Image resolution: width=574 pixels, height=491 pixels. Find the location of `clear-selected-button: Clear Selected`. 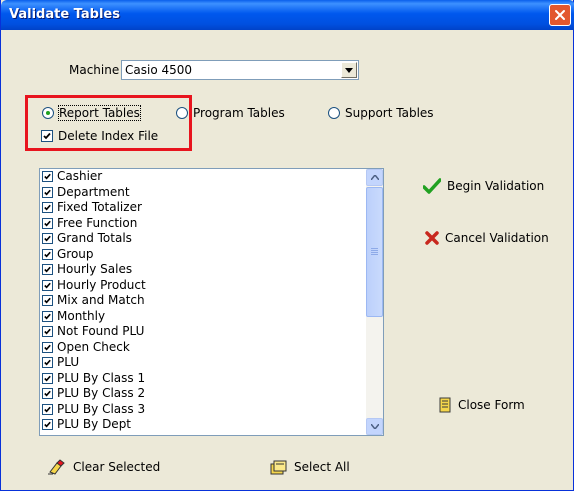

clear-selected-button: Clear Selected is located at coordinates (103, 467).